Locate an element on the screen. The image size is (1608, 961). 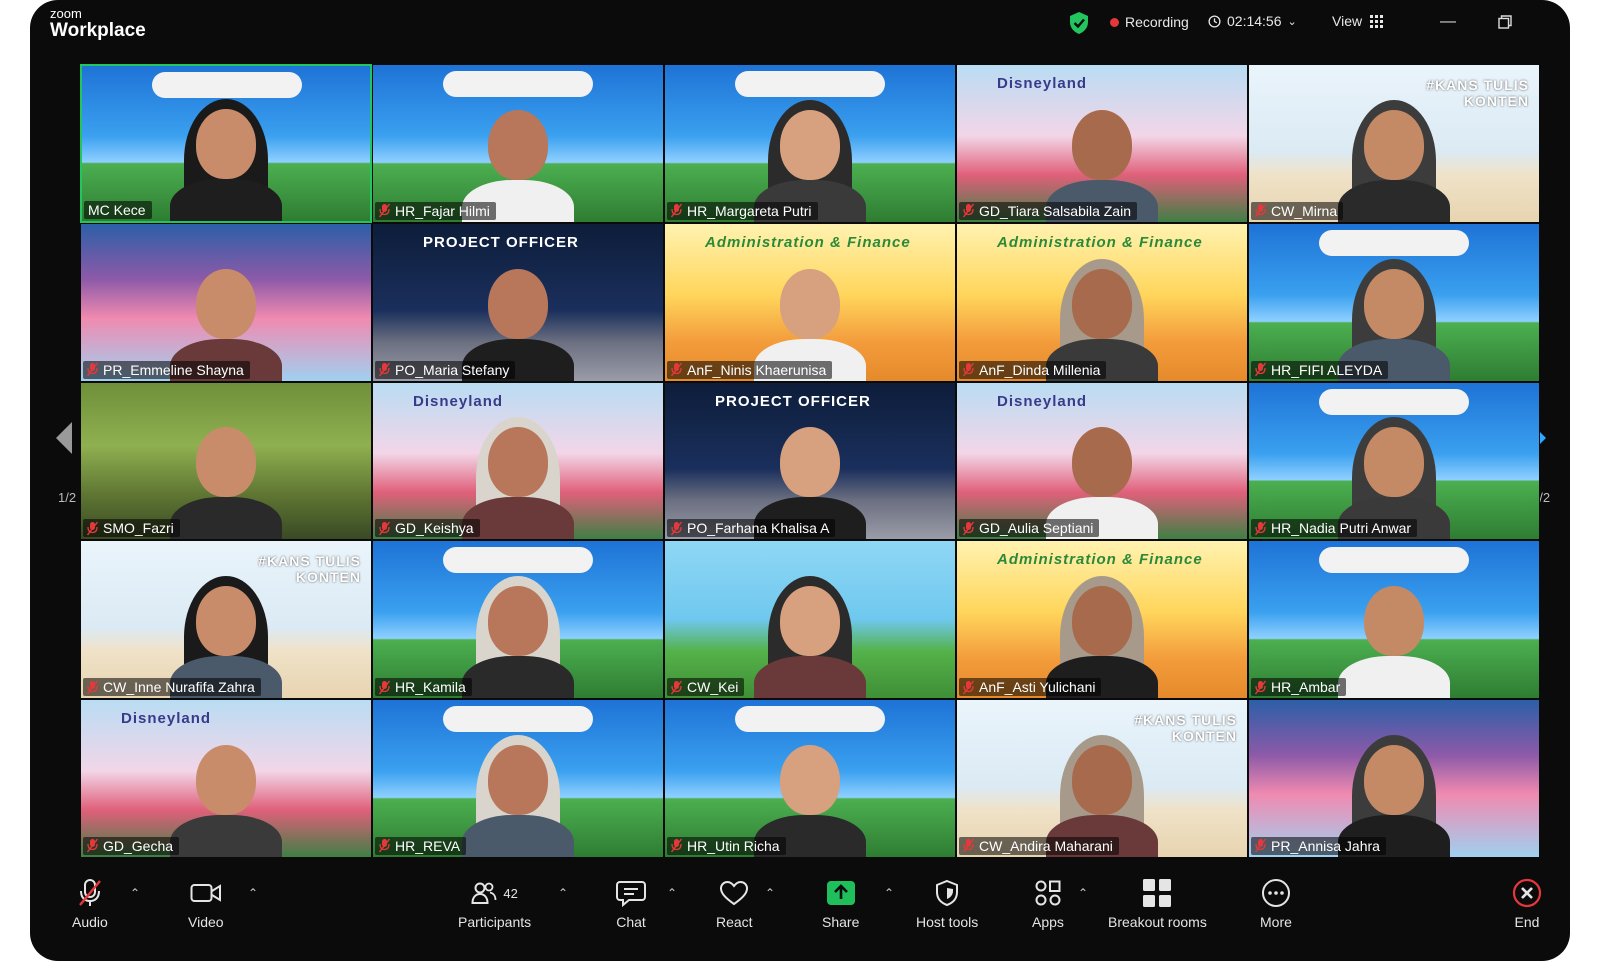
participant-tile: HR_Nadia Putri Anwar is located at coordinates (1394, 461).